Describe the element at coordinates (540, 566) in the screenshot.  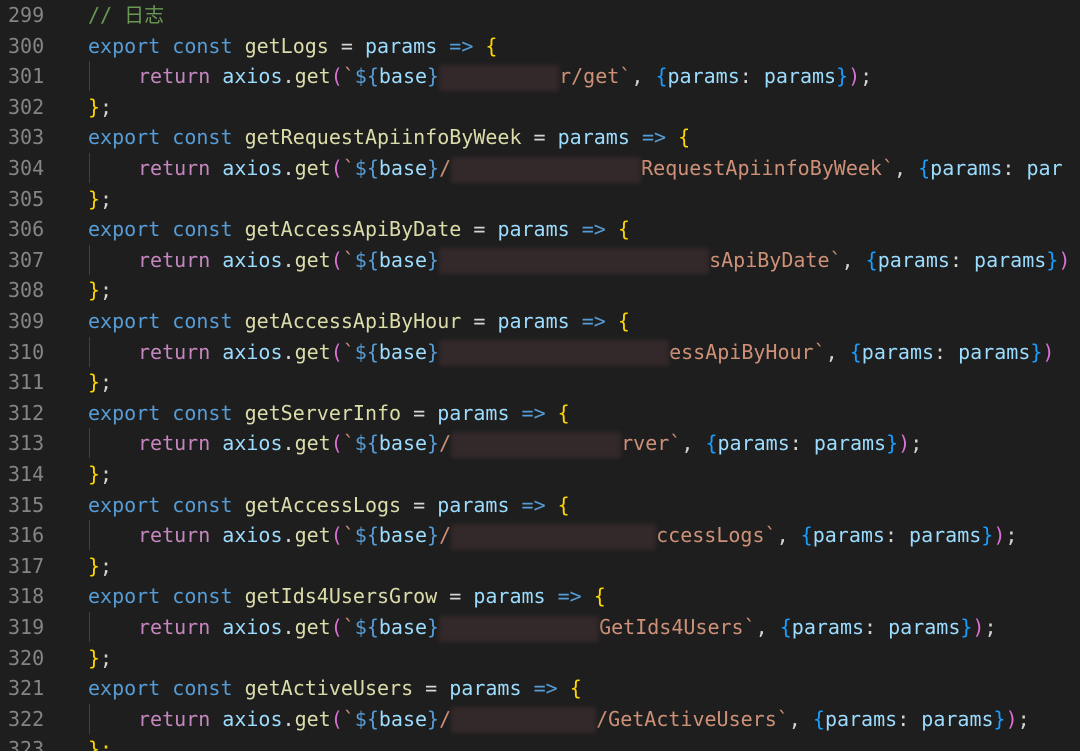
I see `code-line: 317};` at that location.